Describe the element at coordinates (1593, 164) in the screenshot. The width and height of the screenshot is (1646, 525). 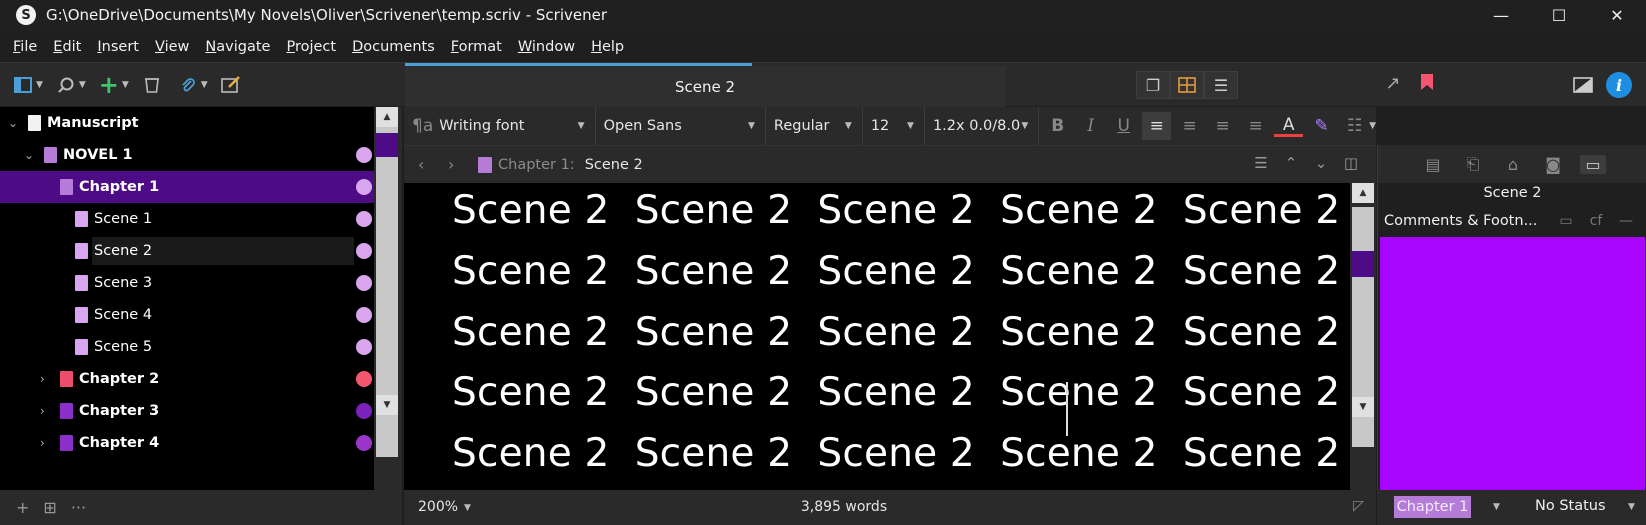
I see `comments-icon: ▭` at that location.